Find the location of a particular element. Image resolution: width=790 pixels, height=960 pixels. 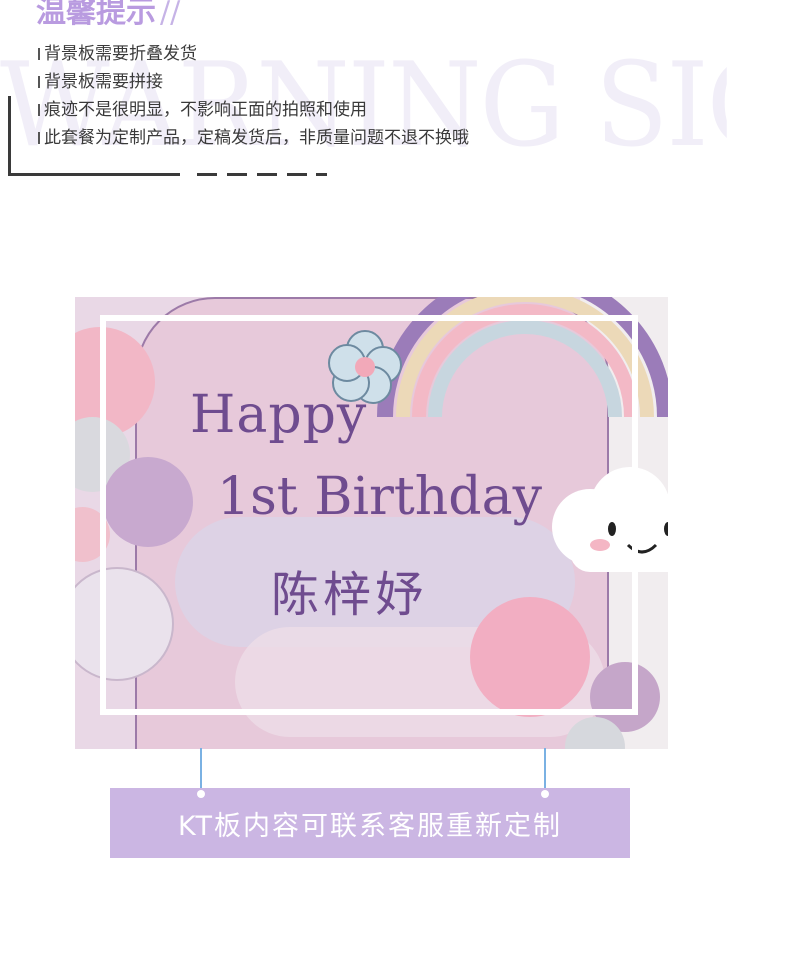

title-text: 温馨提示 is located at coordinates (96, 15).